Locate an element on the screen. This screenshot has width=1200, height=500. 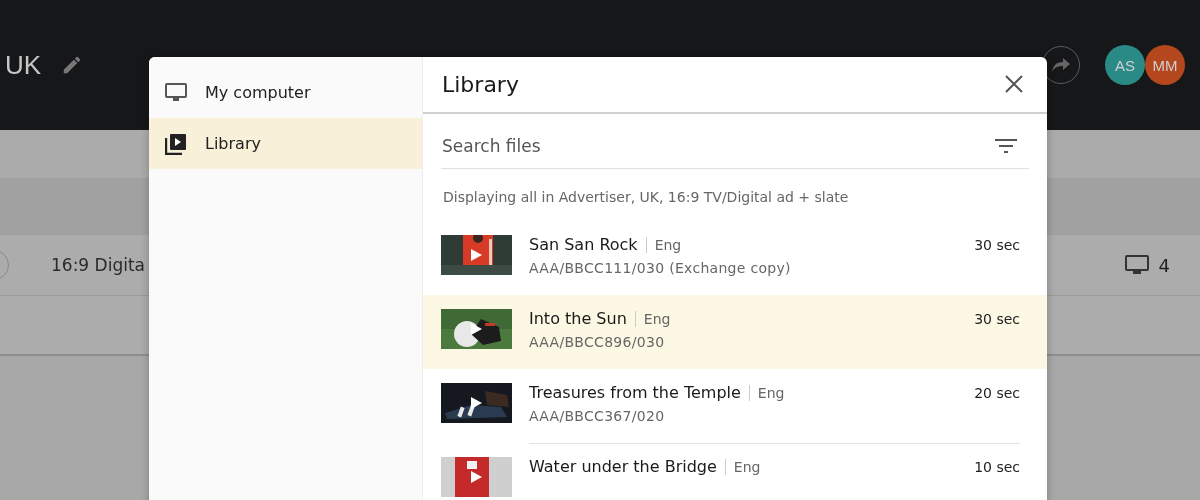
file-code: AAA/BBCC896/030 is located at coordinates (597, 342).